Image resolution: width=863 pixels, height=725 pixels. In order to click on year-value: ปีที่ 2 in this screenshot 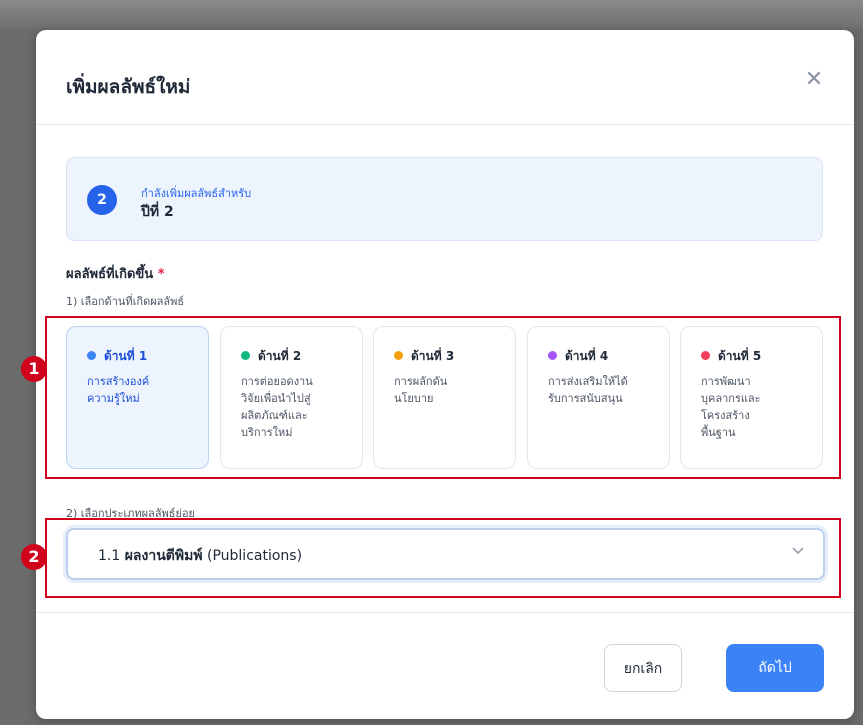, I will do `click(157, 212)`.